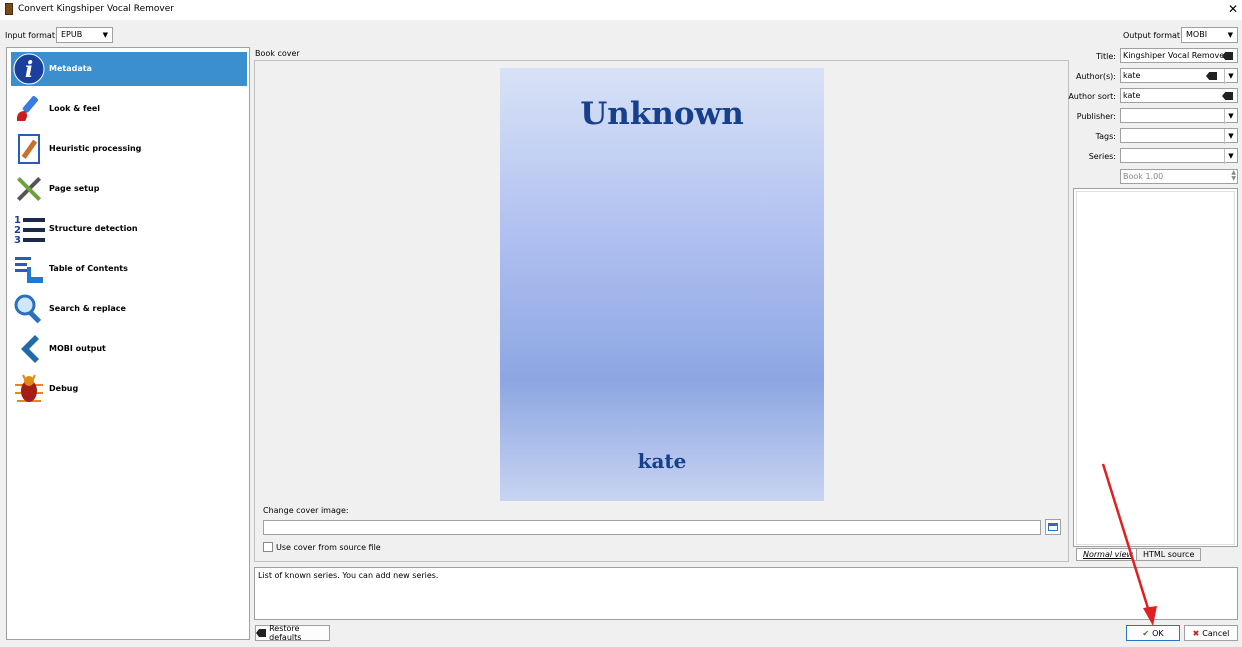  What do you see at coordinates (1143, 176) in the screenshot?
I see `series-index-value: Book 1.00` at bounding box center [1143, 176].